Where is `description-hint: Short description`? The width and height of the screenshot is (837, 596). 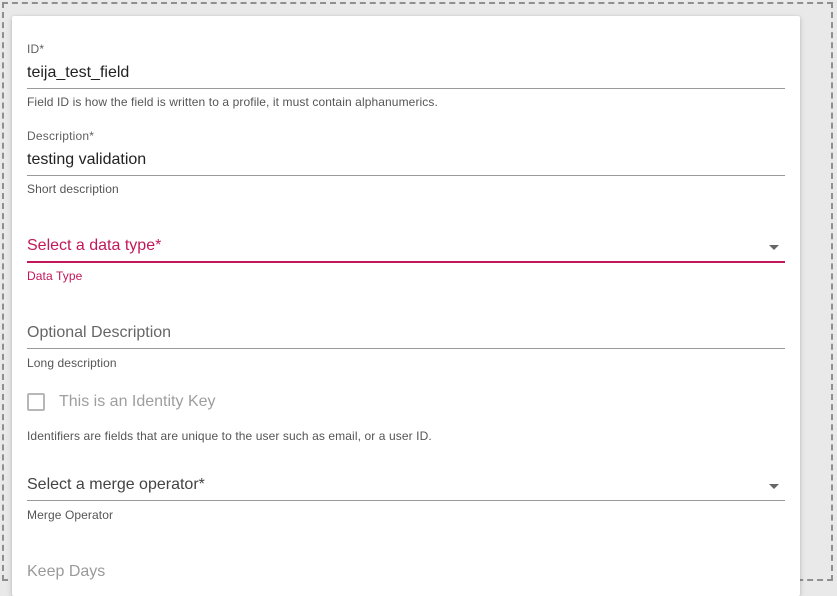 description-hint: Short description is located at coordinates (73, 189).